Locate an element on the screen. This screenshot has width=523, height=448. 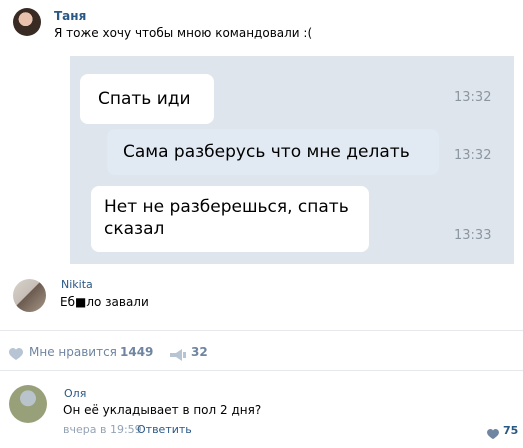
comment-time: вчера в 19:59 is located at coordinates (102, 429).